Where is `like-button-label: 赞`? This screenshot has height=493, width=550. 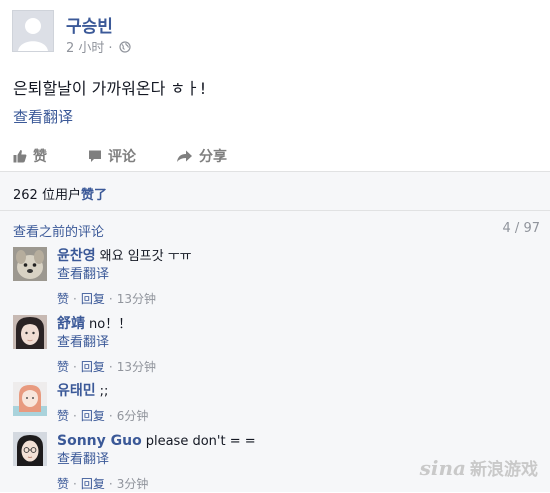
like-button-label: 赞 is located at coordinates (40, 157).